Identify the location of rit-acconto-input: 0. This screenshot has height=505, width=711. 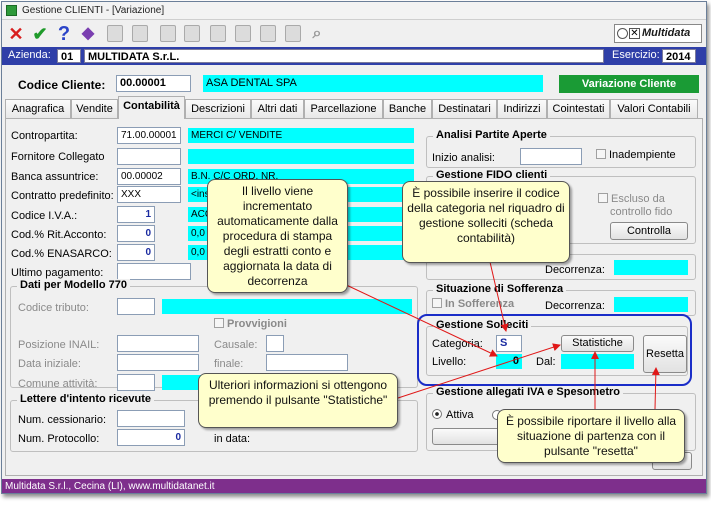
(136, 233).